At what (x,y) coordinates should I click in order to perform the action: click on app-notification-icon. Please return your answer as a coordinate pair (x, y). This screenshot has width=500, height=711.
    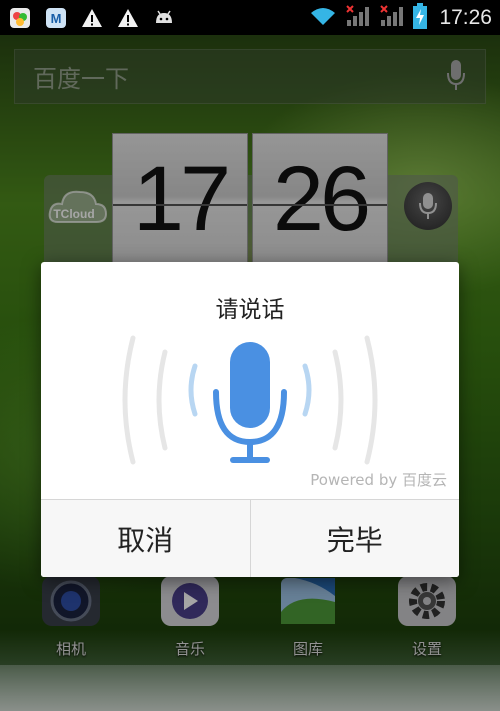
    Looking at the image, I should click on (20, 18).